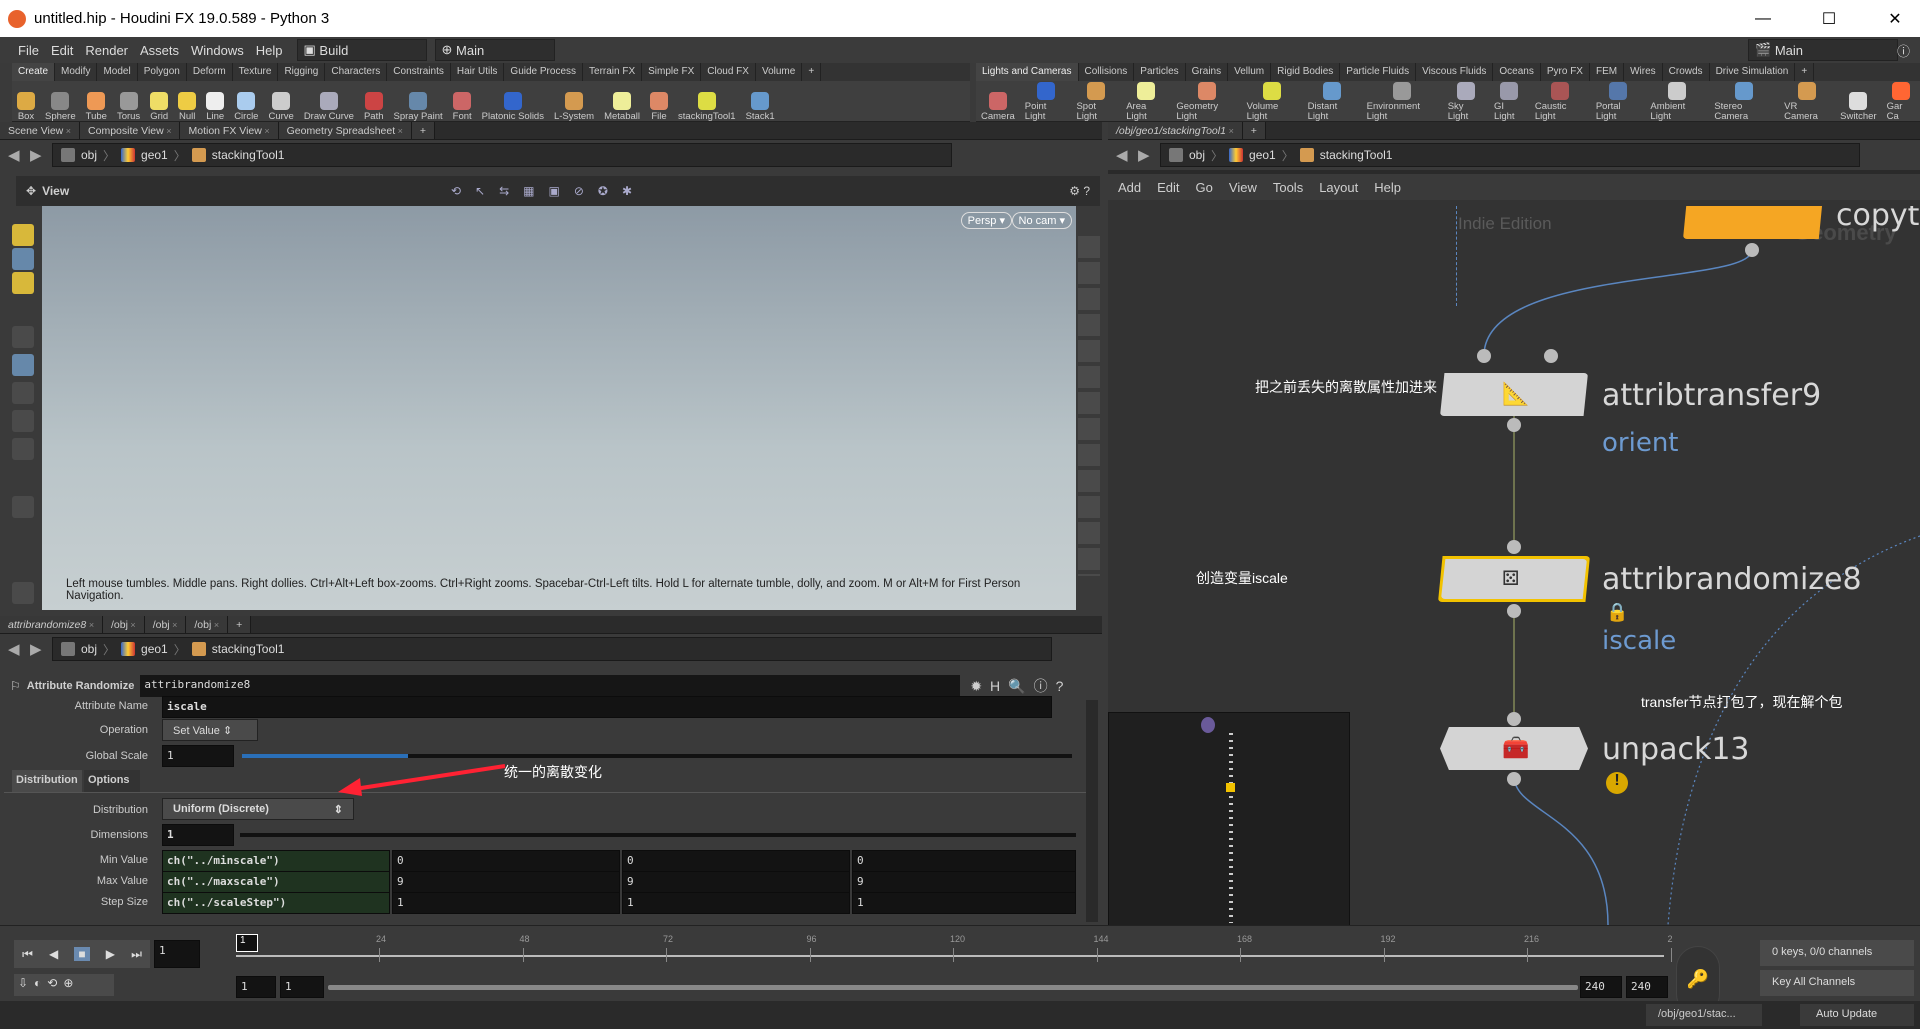  What do you see at coordinates (1510, 155) in the screenshot?
I see `network-path-bar: obj 〉 geo1 〉 stackingTool1` at bounding box center [1510, 155].